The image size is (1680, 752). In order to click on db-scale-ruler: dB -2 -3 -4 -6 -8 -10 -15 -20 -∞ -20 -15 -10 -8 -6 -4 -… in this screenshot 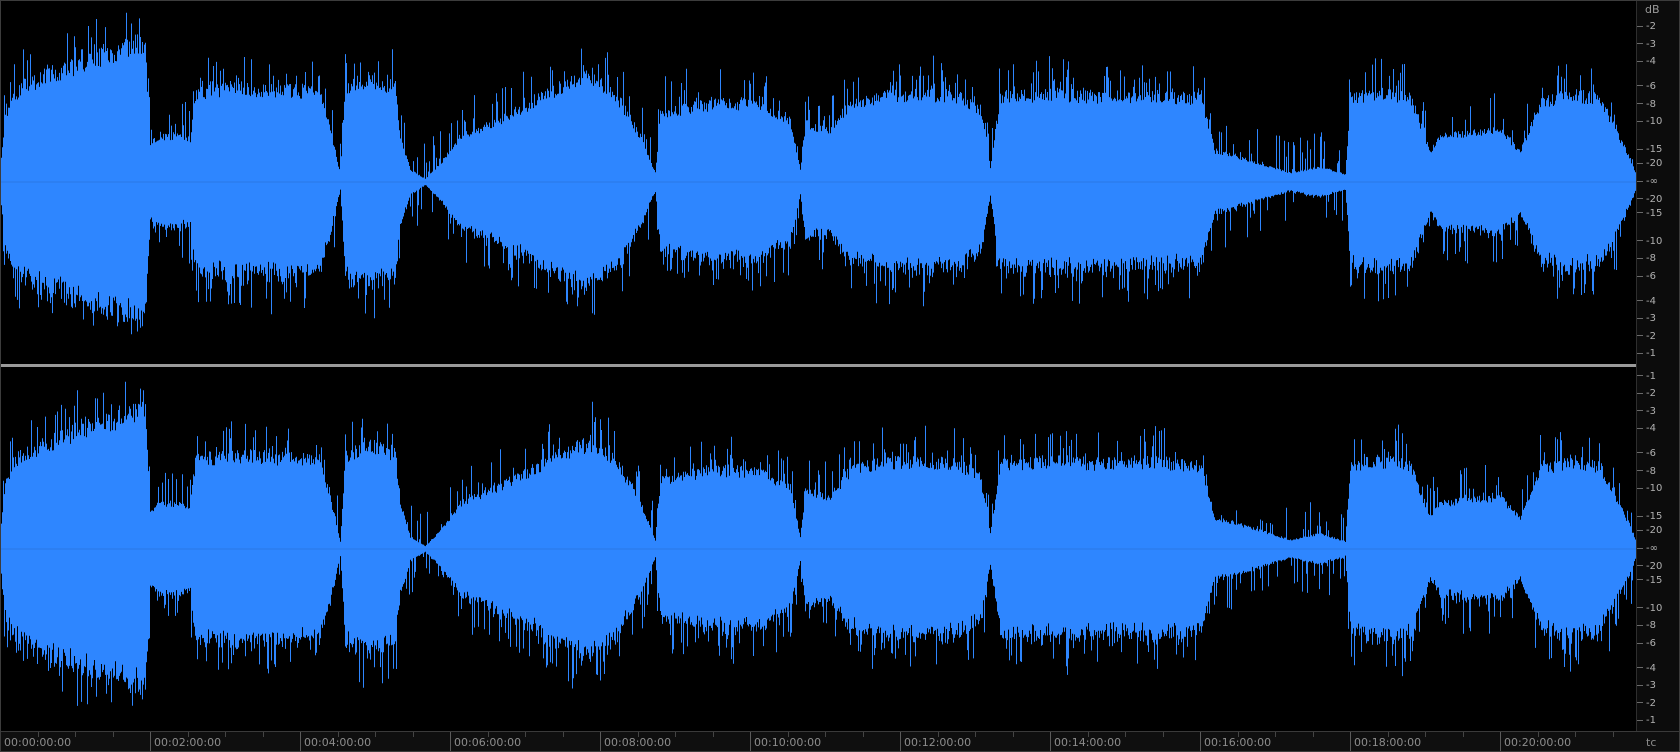, I will do `click(1658, 365)`.